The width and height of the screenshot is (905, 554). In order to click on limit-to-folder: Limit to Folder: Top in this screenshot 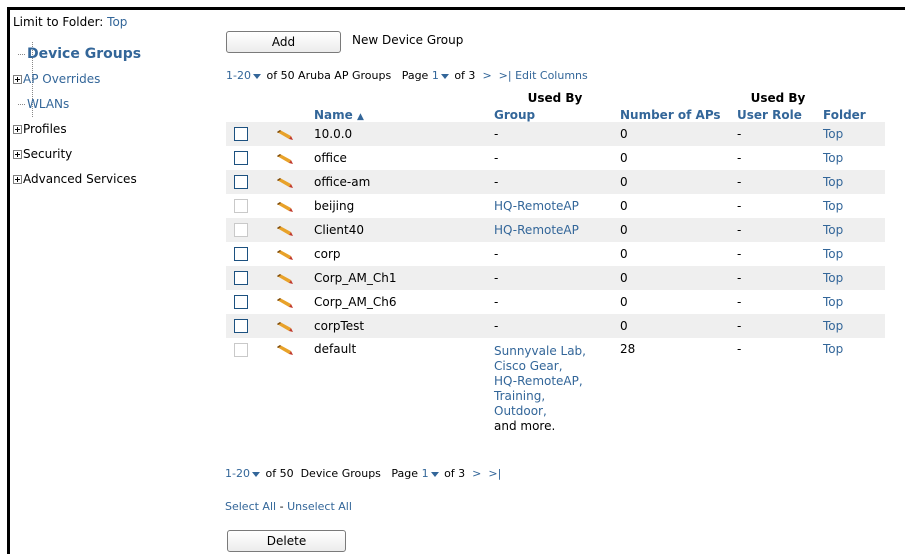, I will do `click(113, 22)`.